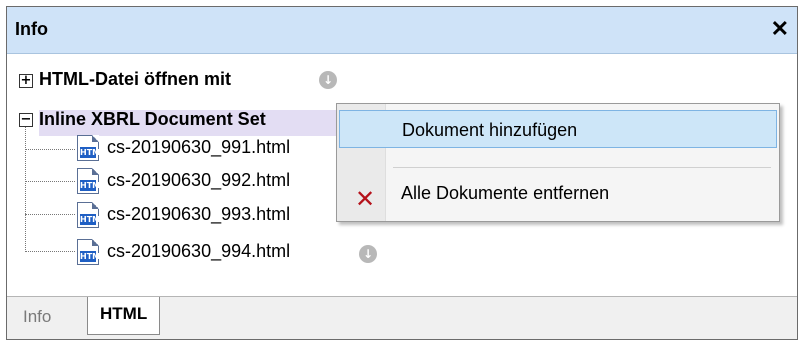 This screenshot has width=804, height=341. I want to click on tree-file-item: HTM cs-20190630_994.html ↓, so click(205, 253).